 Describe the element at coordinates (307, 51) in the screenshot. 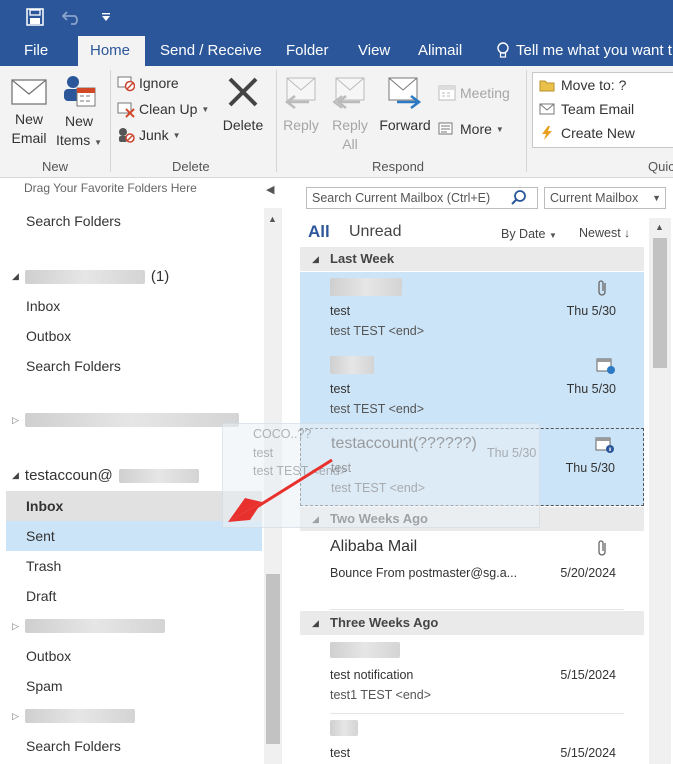

I see `tab-folder: Folder` at that location.